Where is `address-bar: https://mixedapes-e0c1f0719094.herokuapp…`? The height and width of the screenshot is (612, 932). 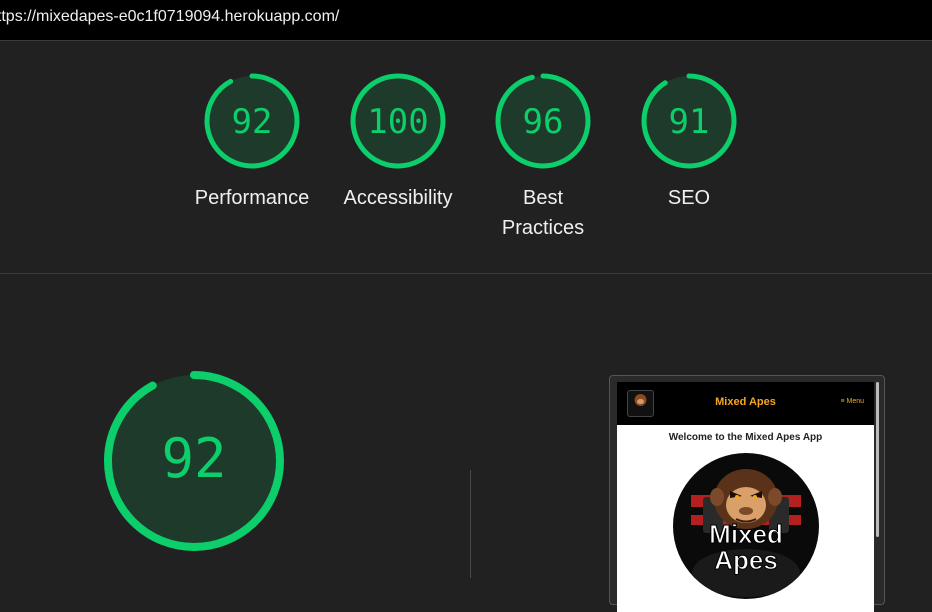 address-bar: https://mixedapes-e0c1f0719094.herokuapp… is located at coordinates (466, 20).